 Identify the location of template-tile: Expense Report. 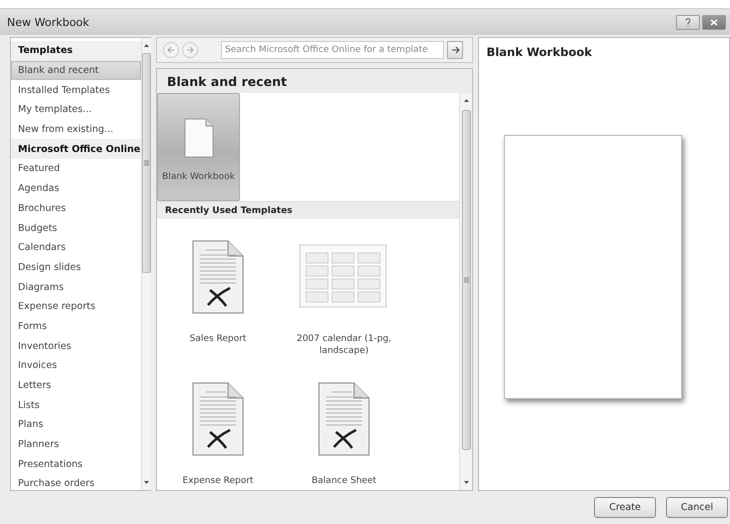
(218, 433).